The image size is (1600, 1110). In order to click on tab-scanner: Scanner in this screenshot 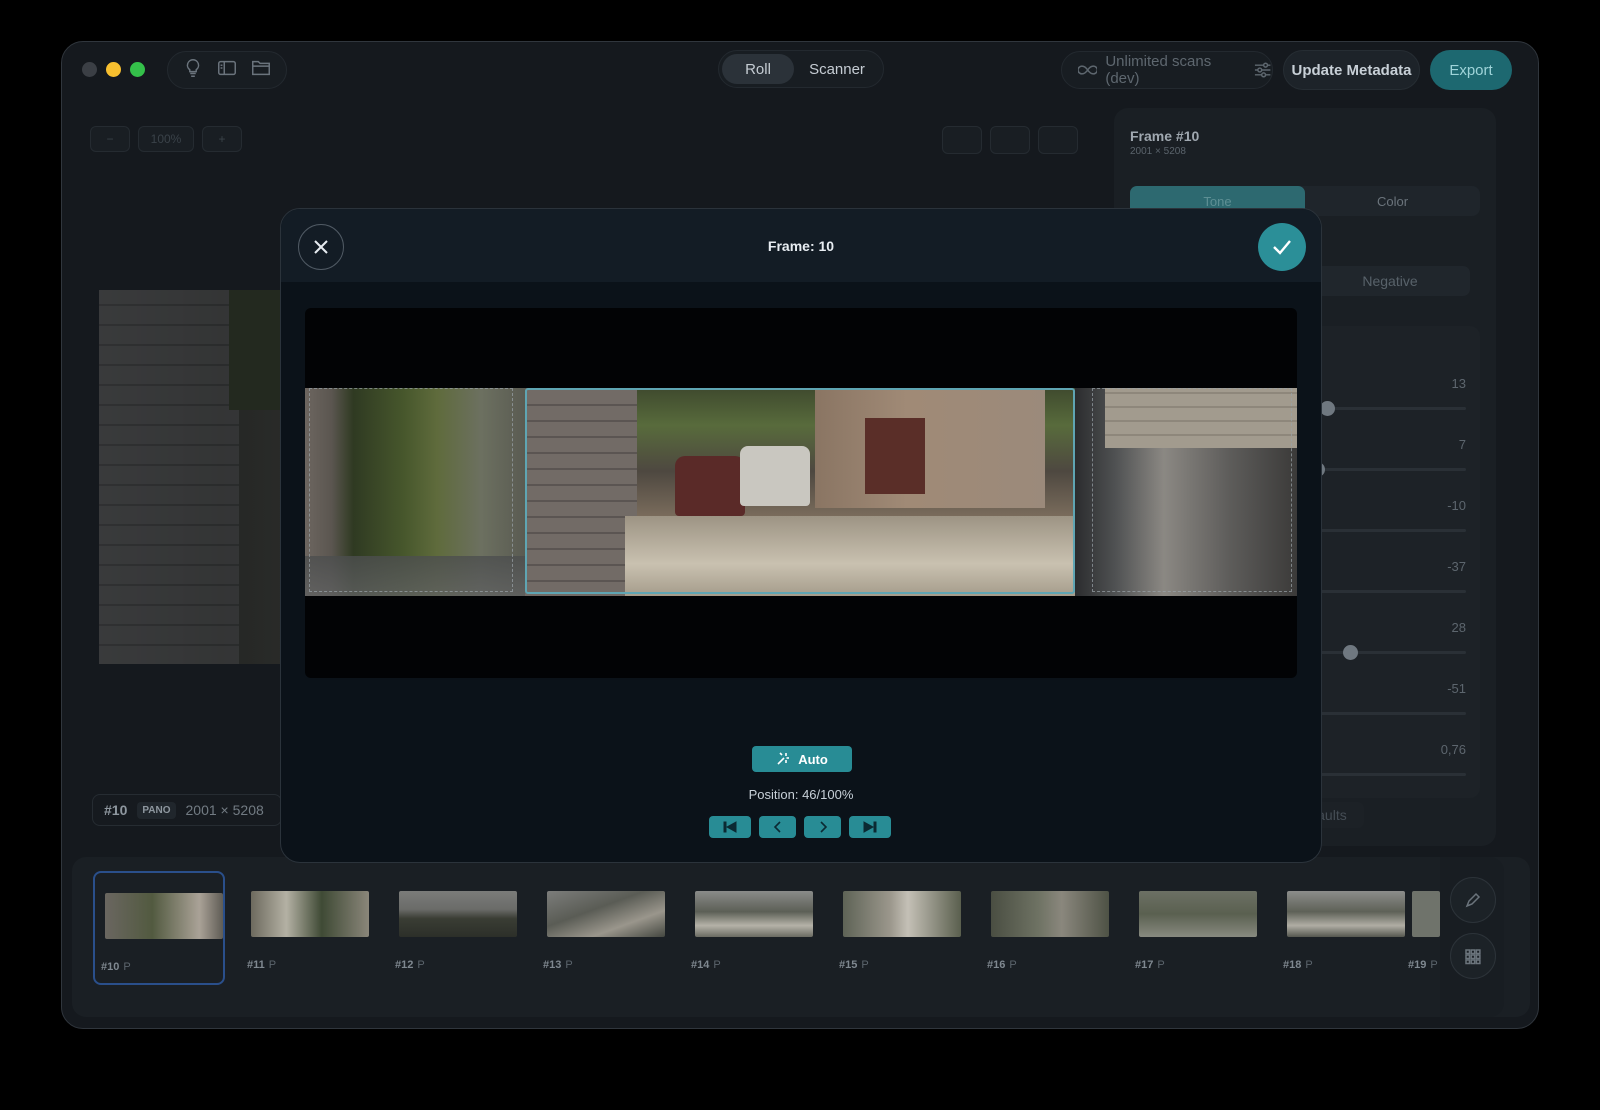, I will do `click(837, 69)`.